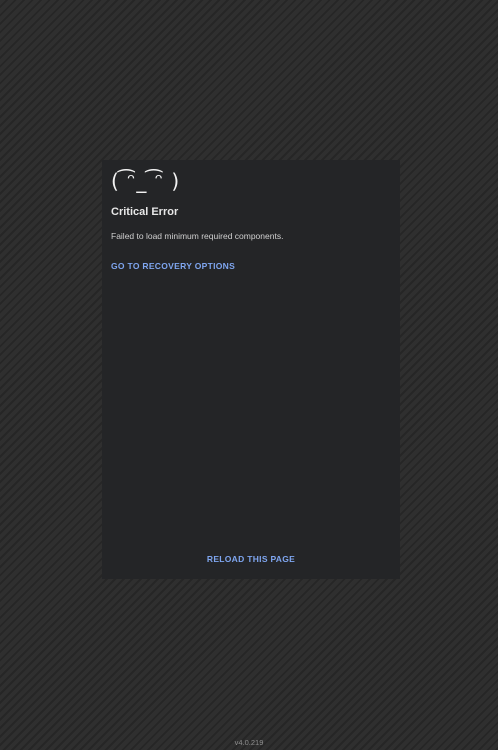  I want to click on reload-page-link: RELOAD THIS PAGE, so click(251, 559).